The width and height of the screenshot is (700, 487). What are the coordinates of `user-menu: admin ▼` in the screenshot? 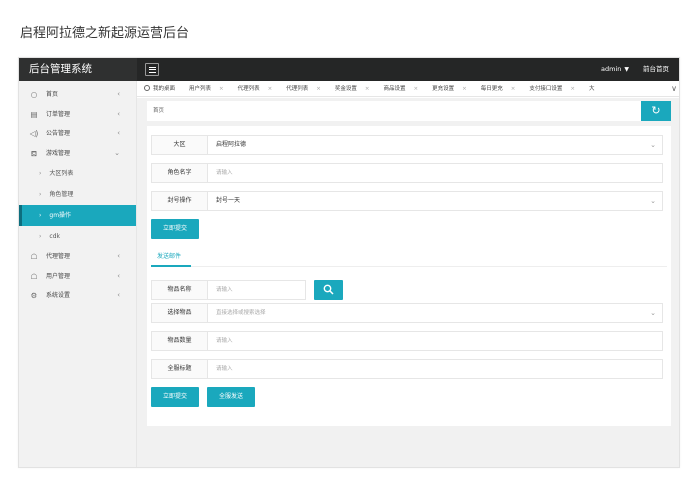 It's located at (615, 69).